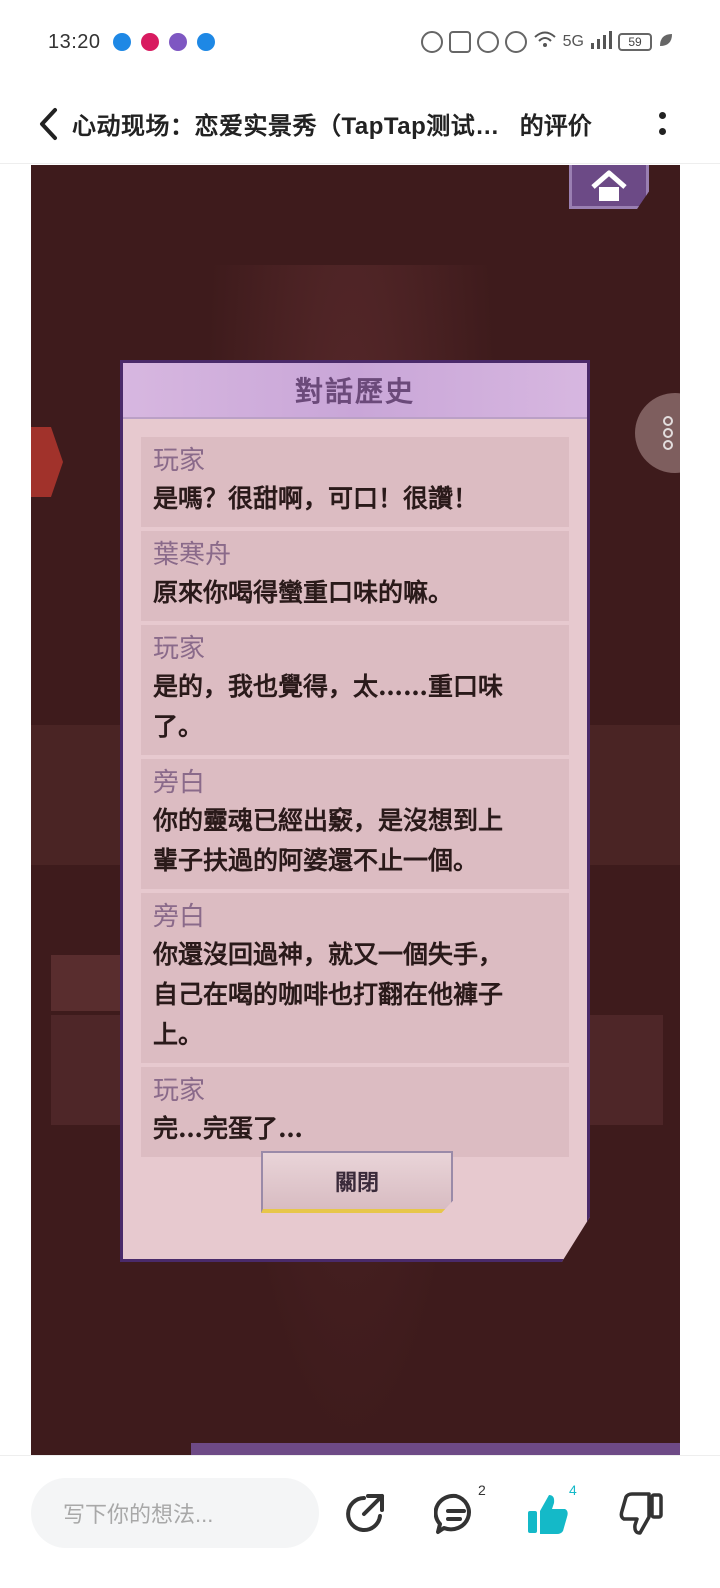  What do you see at coordinates (328, 820) in the screenshot?
I see `dialogue-line: 你的靈魂已經出竅，是沒想到上` at bounding box center [328, 820].